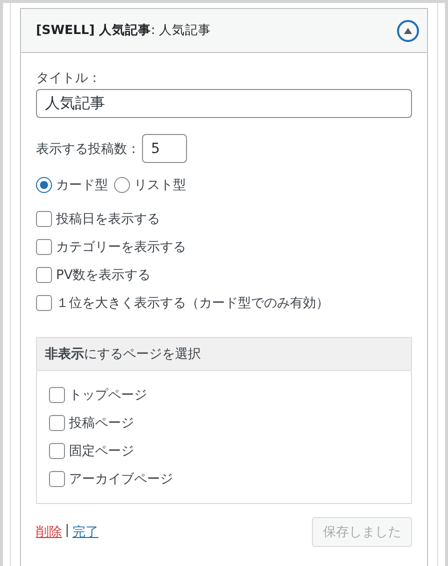  Describe the element at coordinates (103, 275) in the screenshot. I see `checkbox-label: PV数を表示する` at that location.